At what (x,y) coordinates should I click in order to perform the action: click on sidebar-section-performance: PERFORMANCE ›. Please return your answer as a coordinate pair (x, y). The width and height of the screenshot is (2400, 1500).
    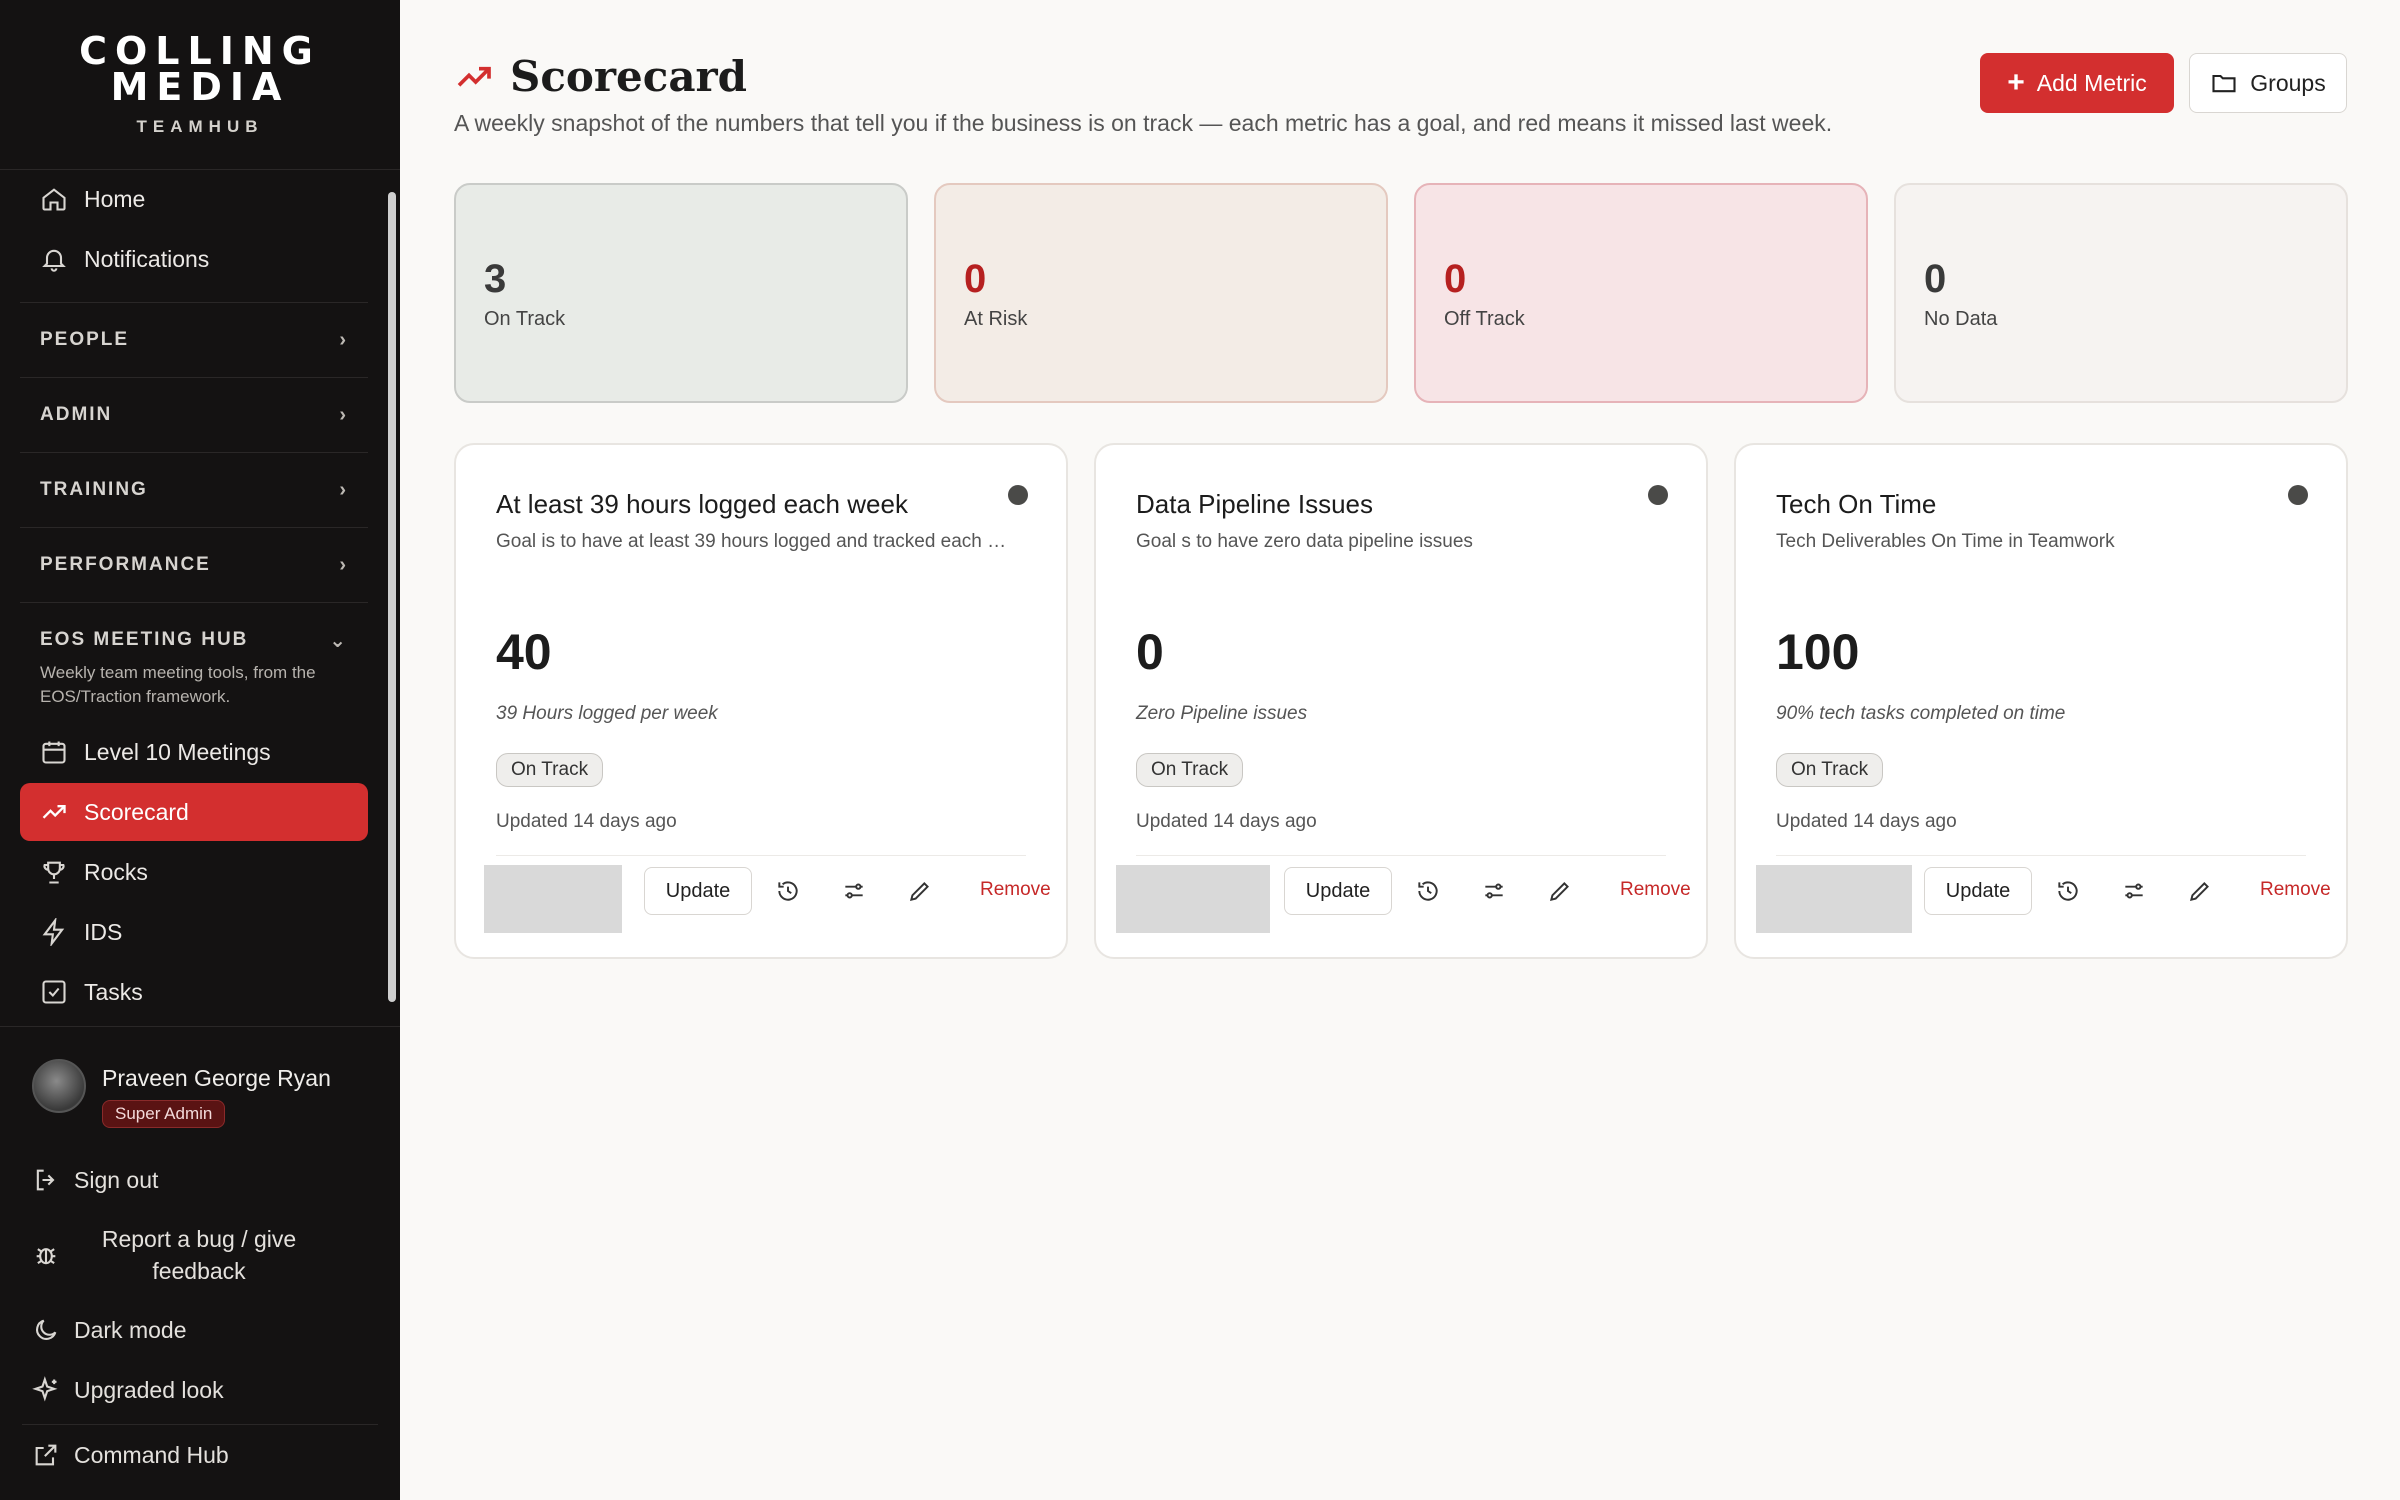
    Looking at the image, I should click on (194, 564).